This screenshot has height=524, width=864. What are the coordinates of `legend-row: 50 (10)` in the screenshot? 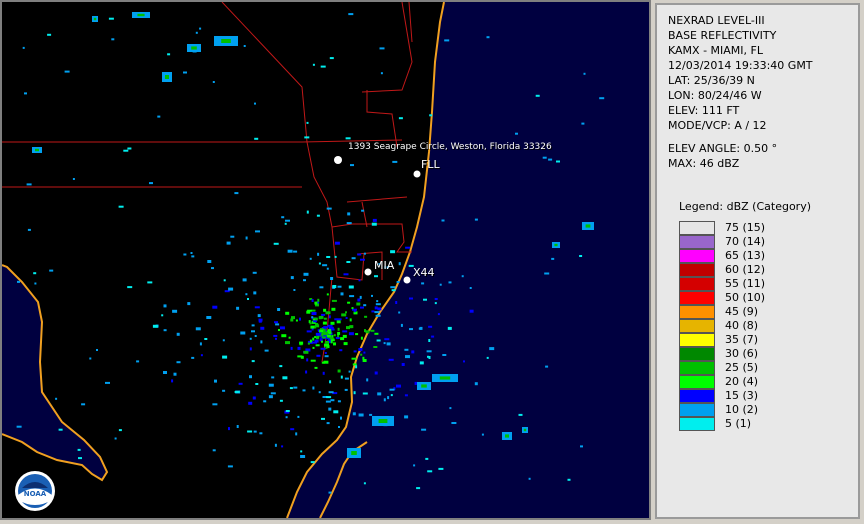 It's located at (754, 298).